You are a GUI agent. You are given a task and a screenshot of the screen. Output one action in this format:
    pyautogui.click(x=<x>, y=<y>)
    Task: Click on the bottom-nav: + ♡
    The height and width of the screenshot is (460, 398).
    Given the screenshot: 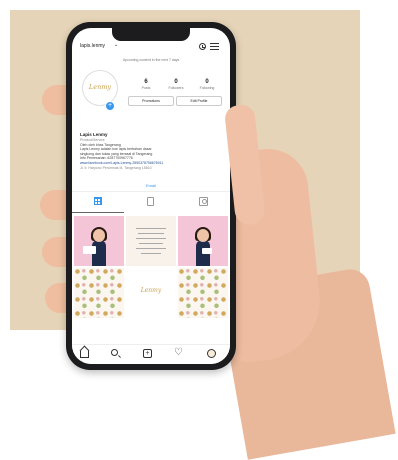 What is the action you would take?
    pyautogui.click(x=151, y=354)
    